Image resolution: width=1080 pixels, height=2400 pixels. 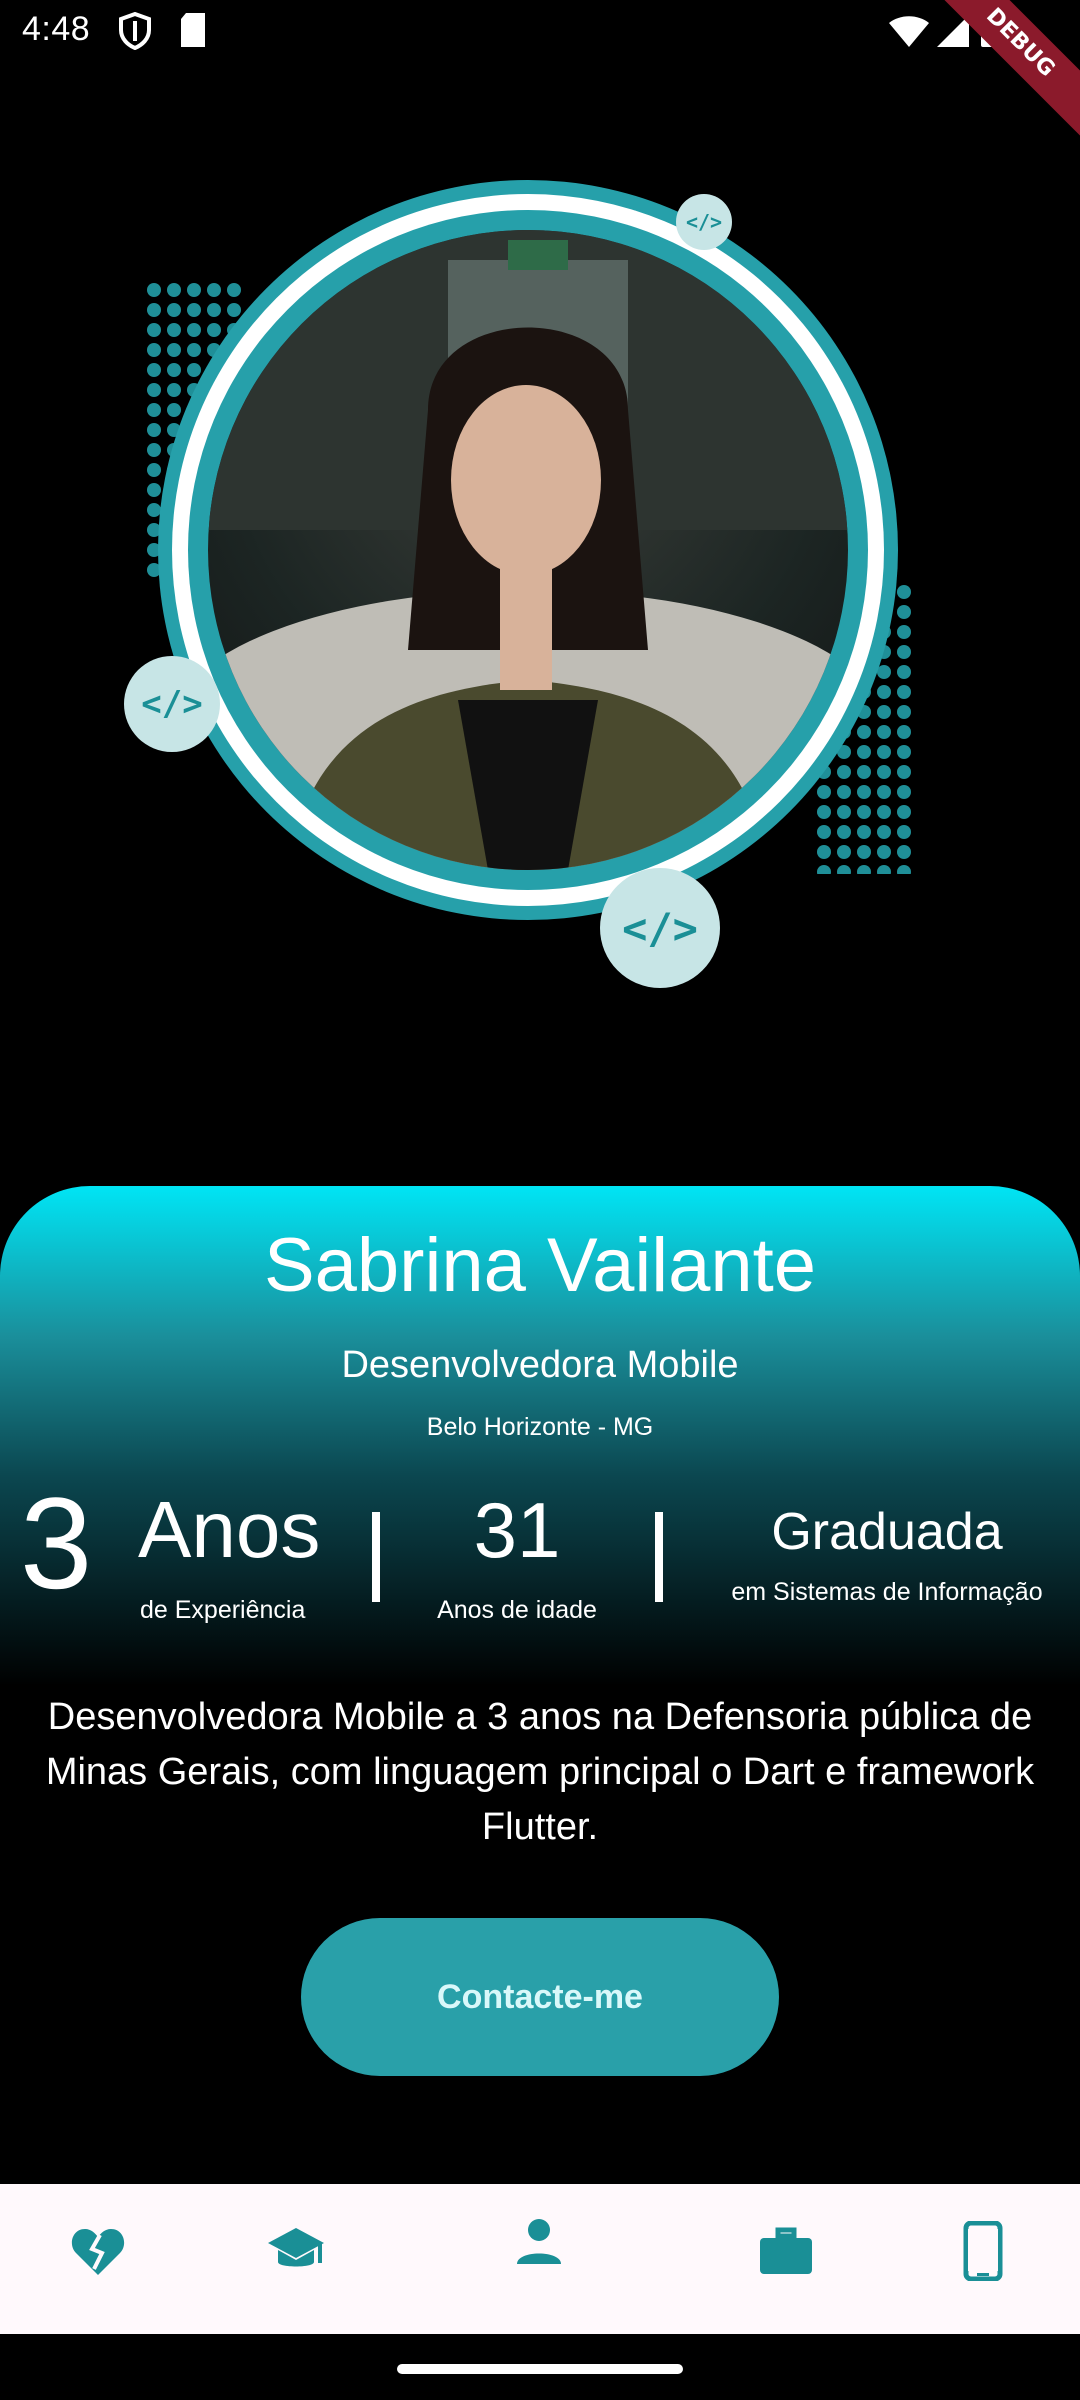 I want to click on profile-role: Desenvolvedora Mobile, so click(x=540, y=1365).